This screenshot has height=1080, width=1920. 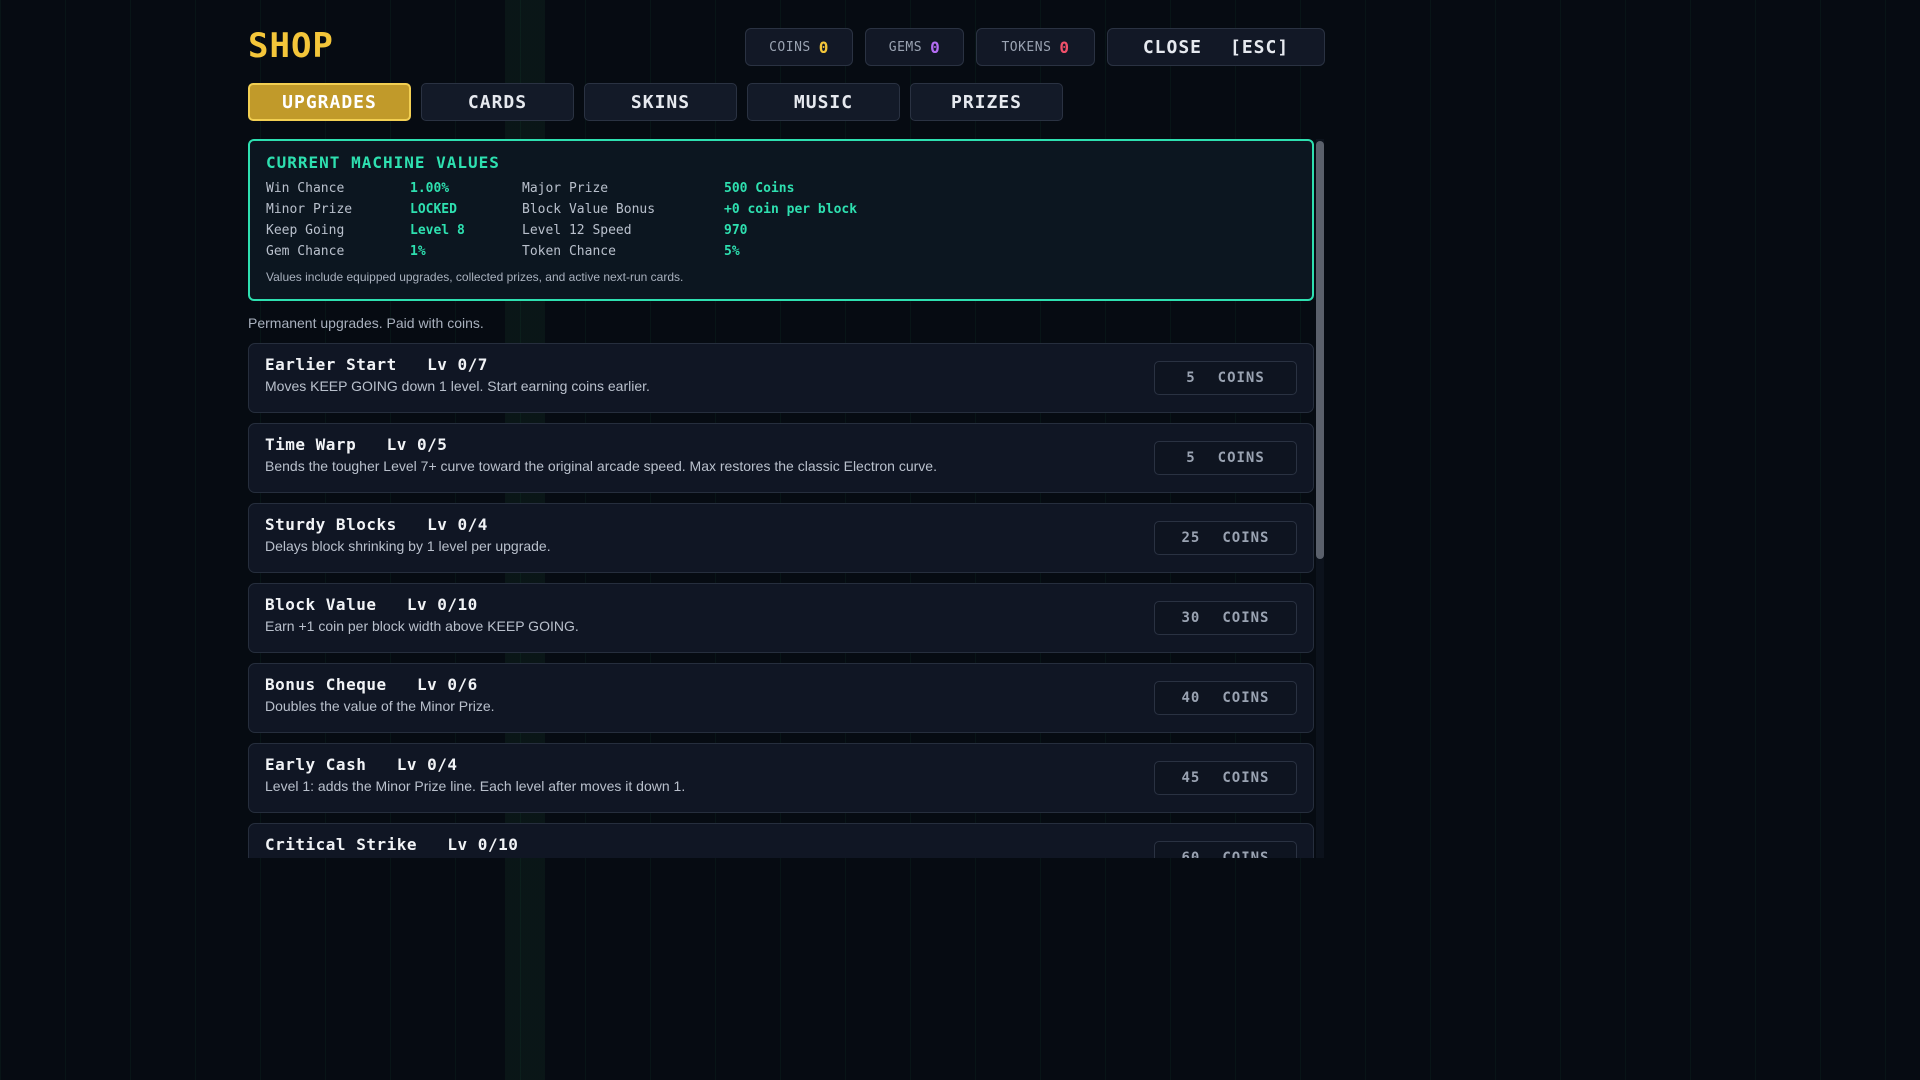 What do you see at coordinates (790, 47) in the screenshot?
I see `coins-label: COINS` at bounding box center [790, 47].